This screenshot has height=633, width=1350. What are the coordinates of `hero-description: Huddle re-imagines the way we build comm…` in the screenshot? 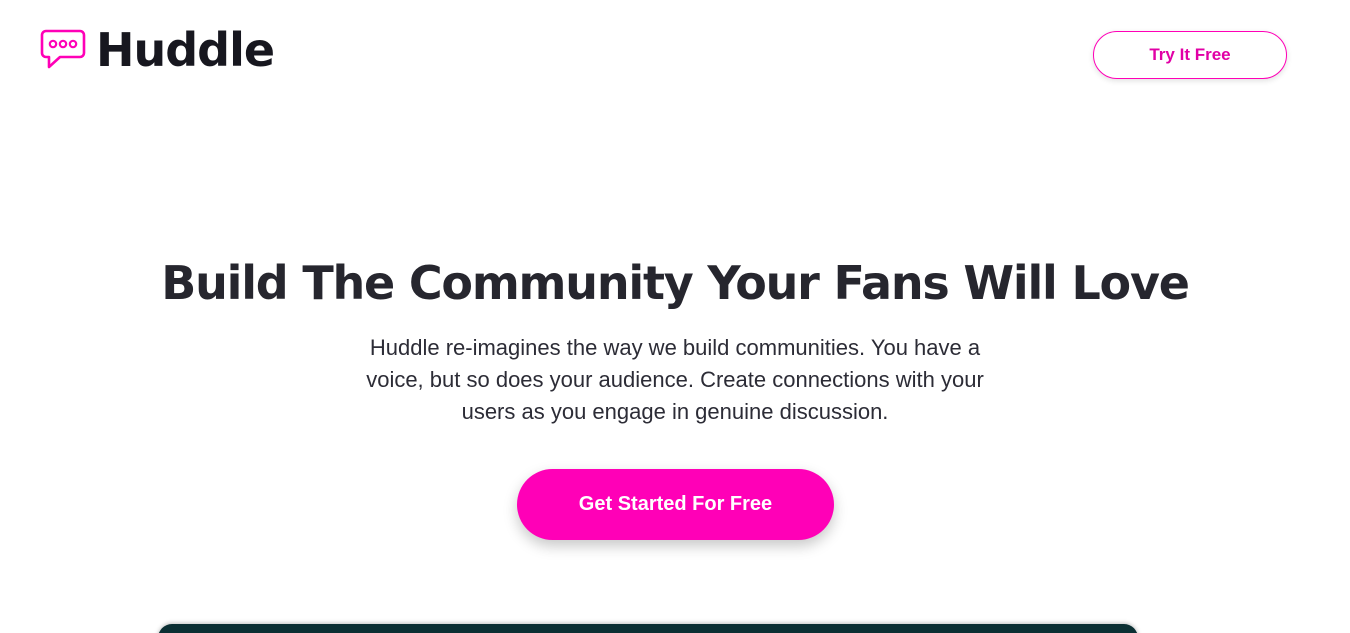 It's located at (675, 379).